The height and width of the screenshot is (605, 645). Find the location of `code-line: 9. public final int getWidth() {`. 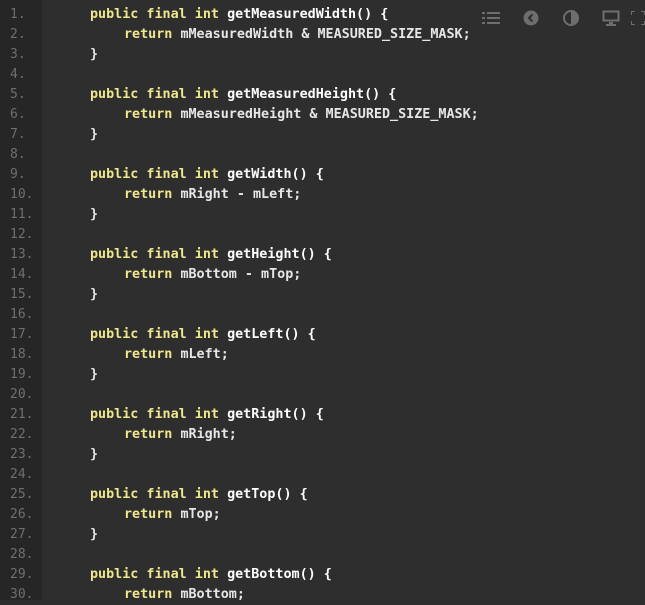

code-line: 9. public final int getWidth() { is located at coordinates (322, 175).